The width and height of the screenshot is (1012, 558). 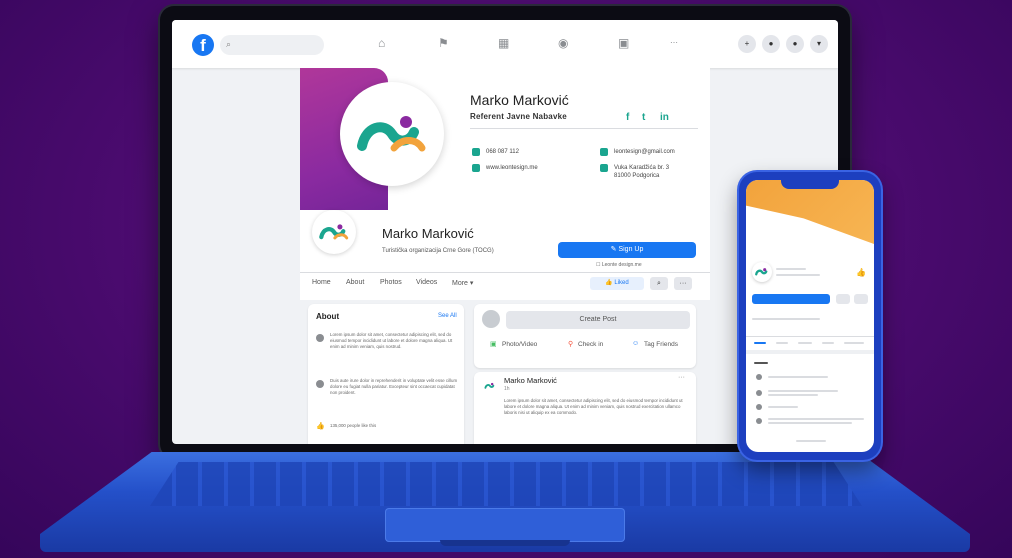 I want to click on info-icon, so click(x=320, y=338).